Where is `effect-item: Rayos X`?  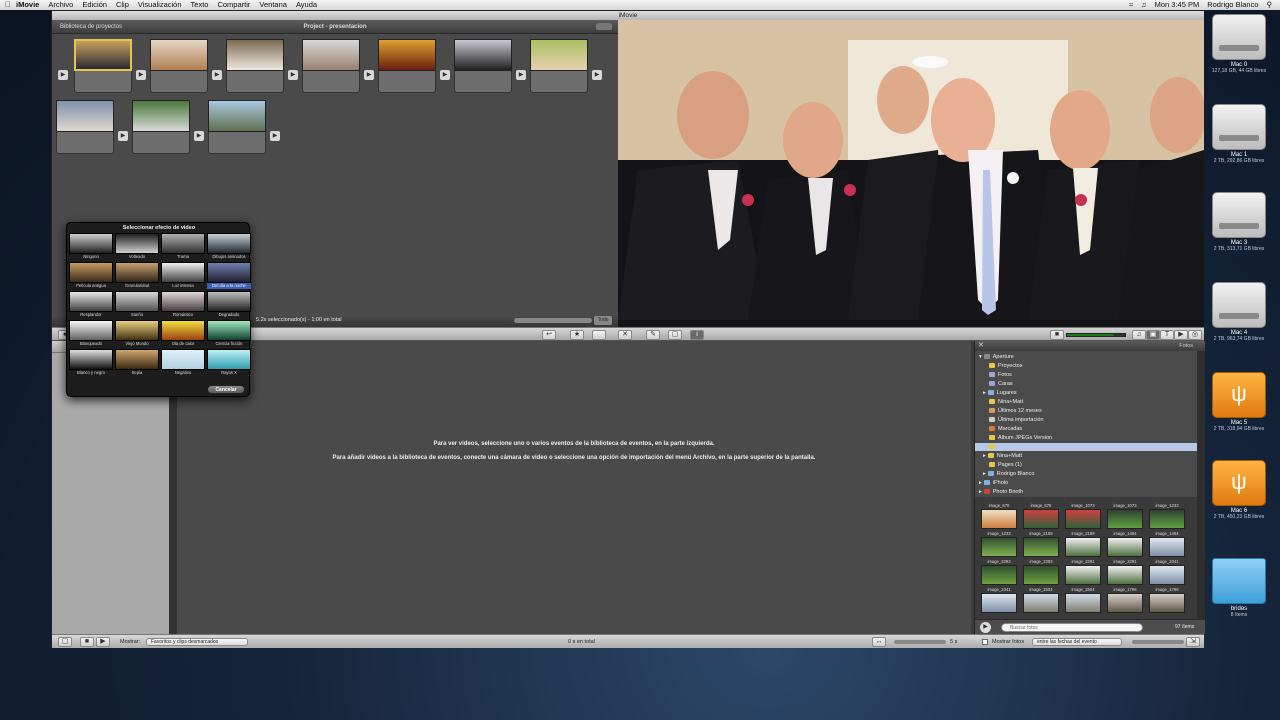 effect-item: Rayos X is located at coordinates (229, 362).